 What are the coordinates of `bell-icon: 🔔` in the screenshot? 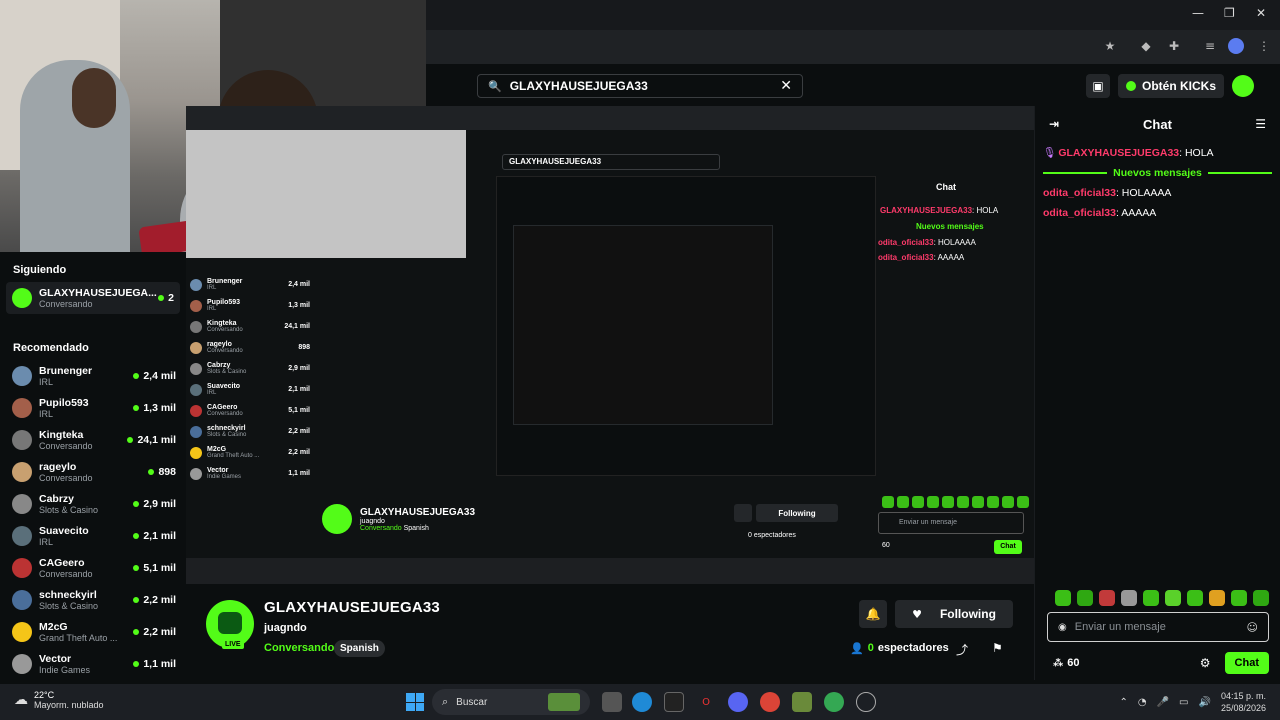 It's located at (873, 614).